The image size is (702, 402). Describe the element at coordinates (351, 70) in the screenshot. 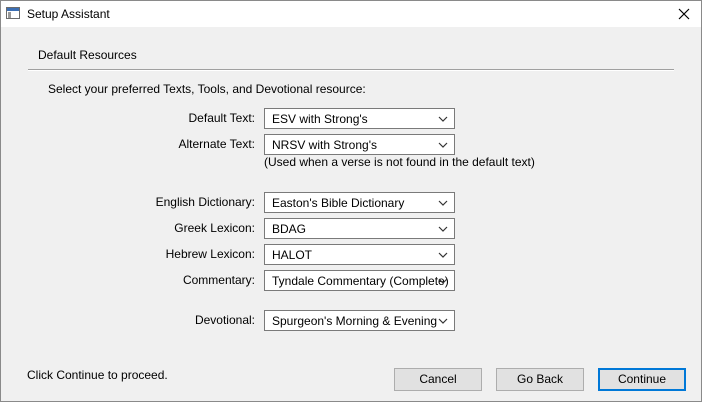

I see `group-divider` at that location.